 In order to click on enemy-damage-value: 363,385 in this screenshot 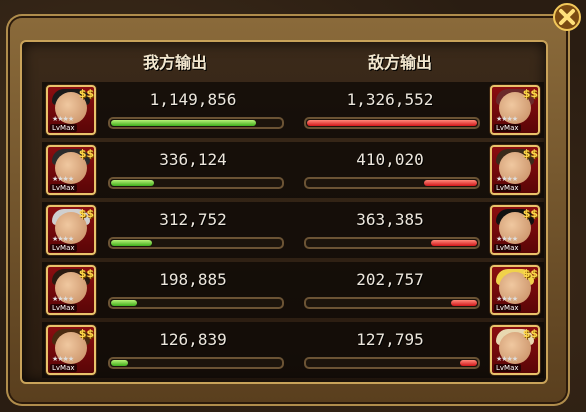, I will do `click(390, 219)`.